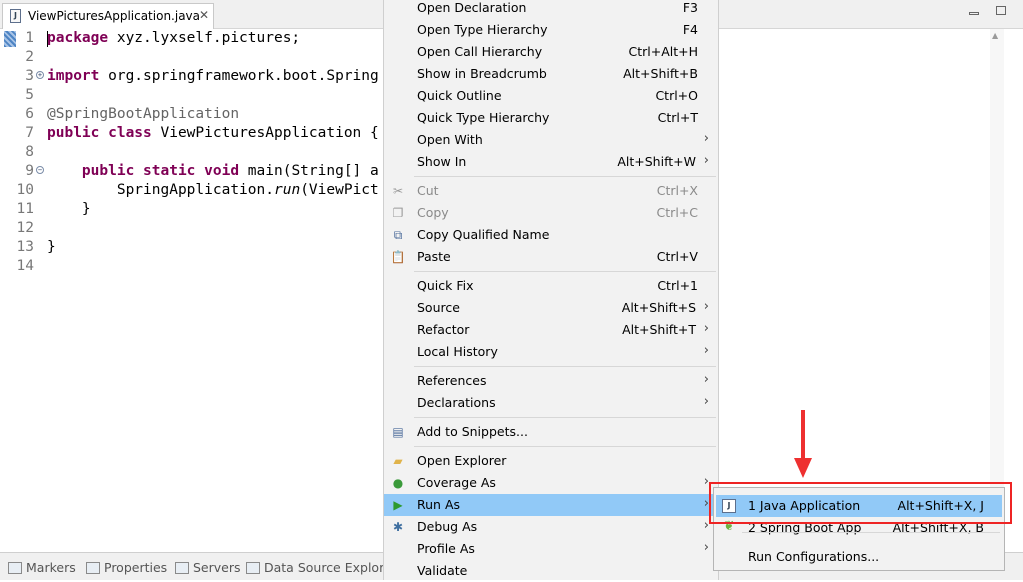  I want to click on line-number: 6, so click(29, 114).